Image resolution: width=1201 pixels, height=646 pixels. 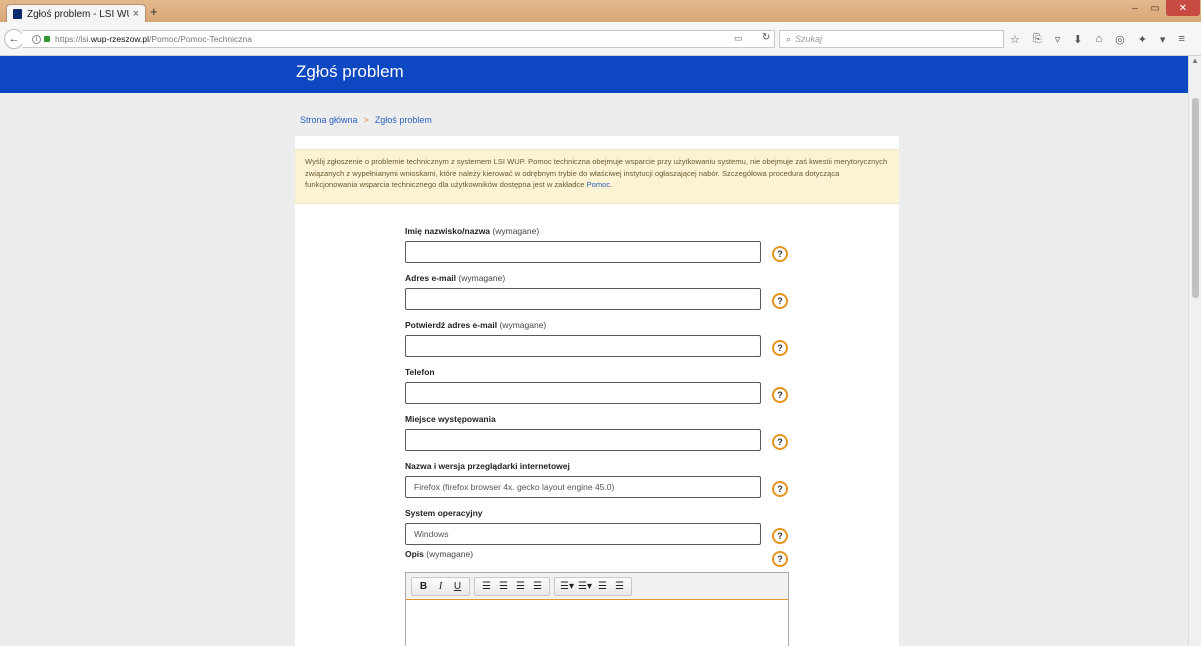 I want to click on field-label: Adres e-mail (wymagane), so click(x=455, y=278).